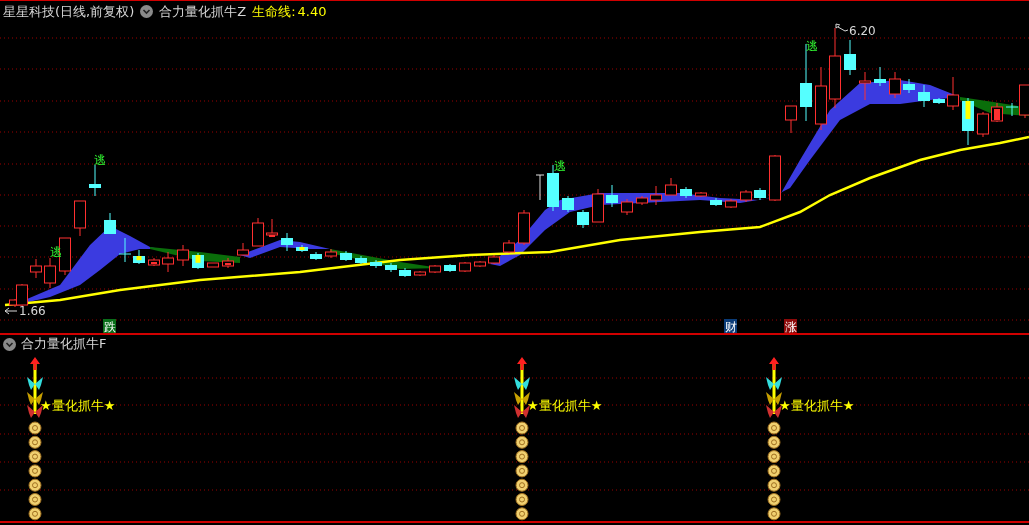 Image resolution: width=1029 pixels, height=525 pixels. Describe the element at coordinates (842, 27) in the screenshot. I see `flag-arrow-icon` at that location.